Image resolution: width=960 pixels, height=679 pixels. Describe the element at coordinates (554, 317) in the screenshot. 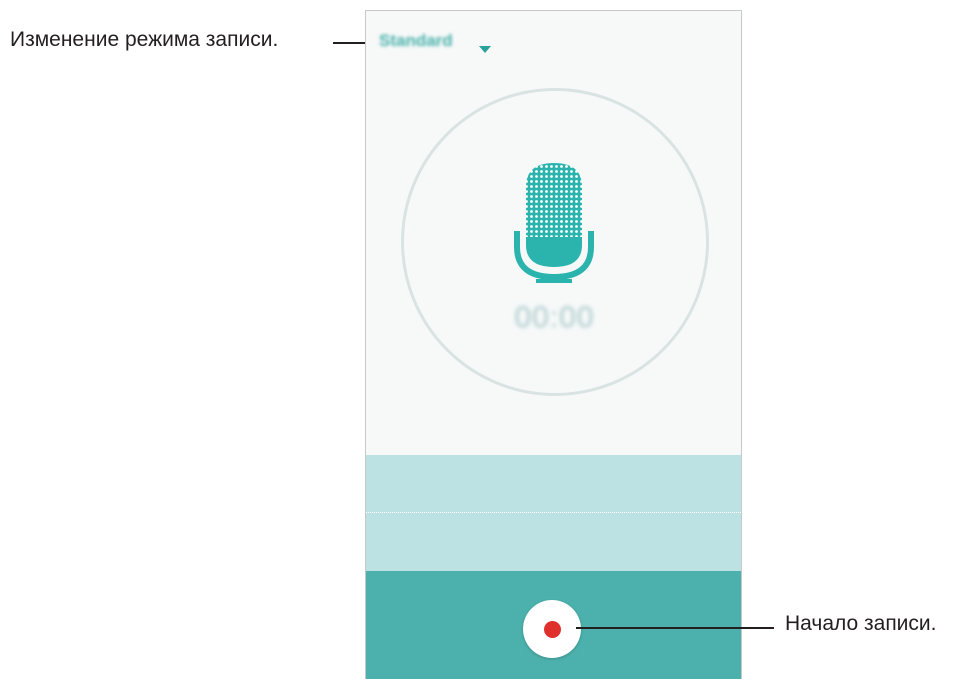

I see `recording-timer: 00:00` at that location.